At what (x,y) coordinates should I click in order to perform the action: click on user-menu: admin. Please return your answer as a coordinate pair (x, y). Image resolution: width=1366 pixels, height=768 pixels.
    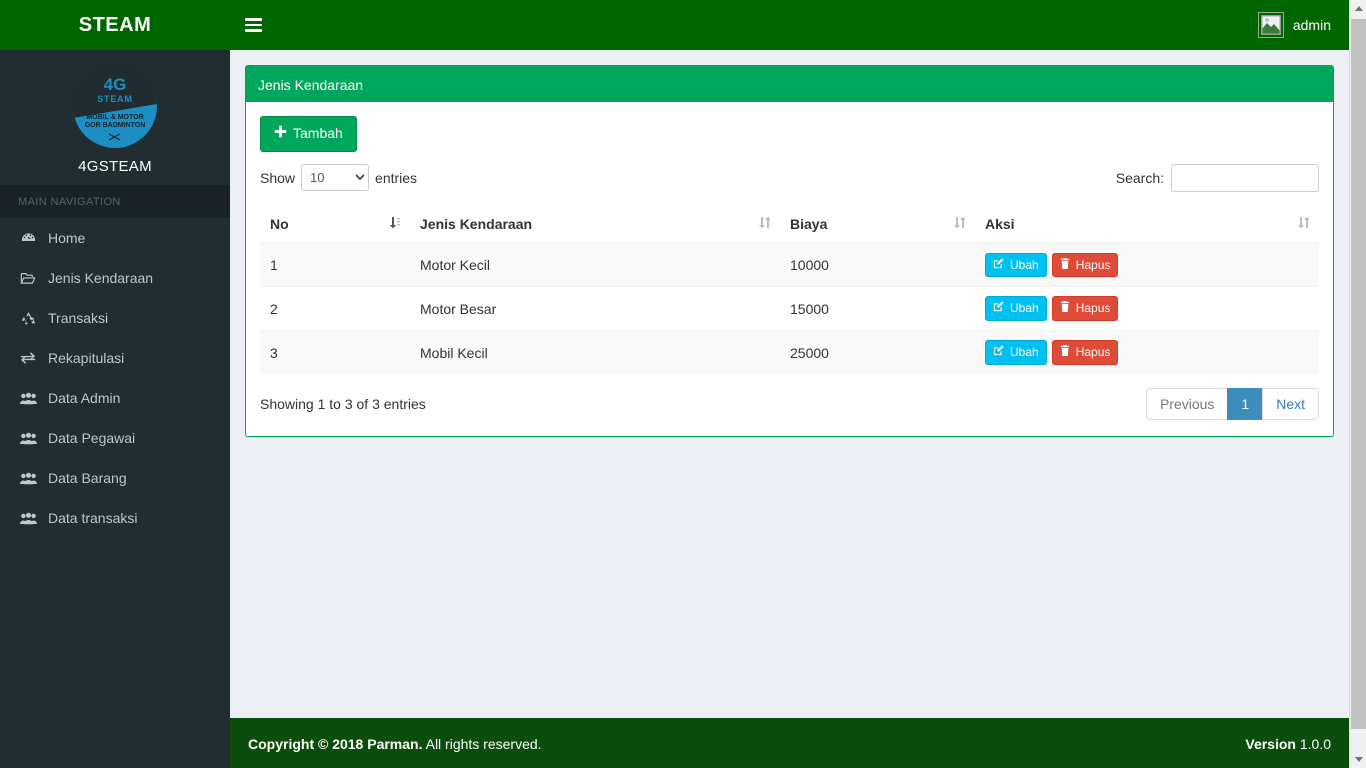
    Looking at the image, I should click on (1294, 25).